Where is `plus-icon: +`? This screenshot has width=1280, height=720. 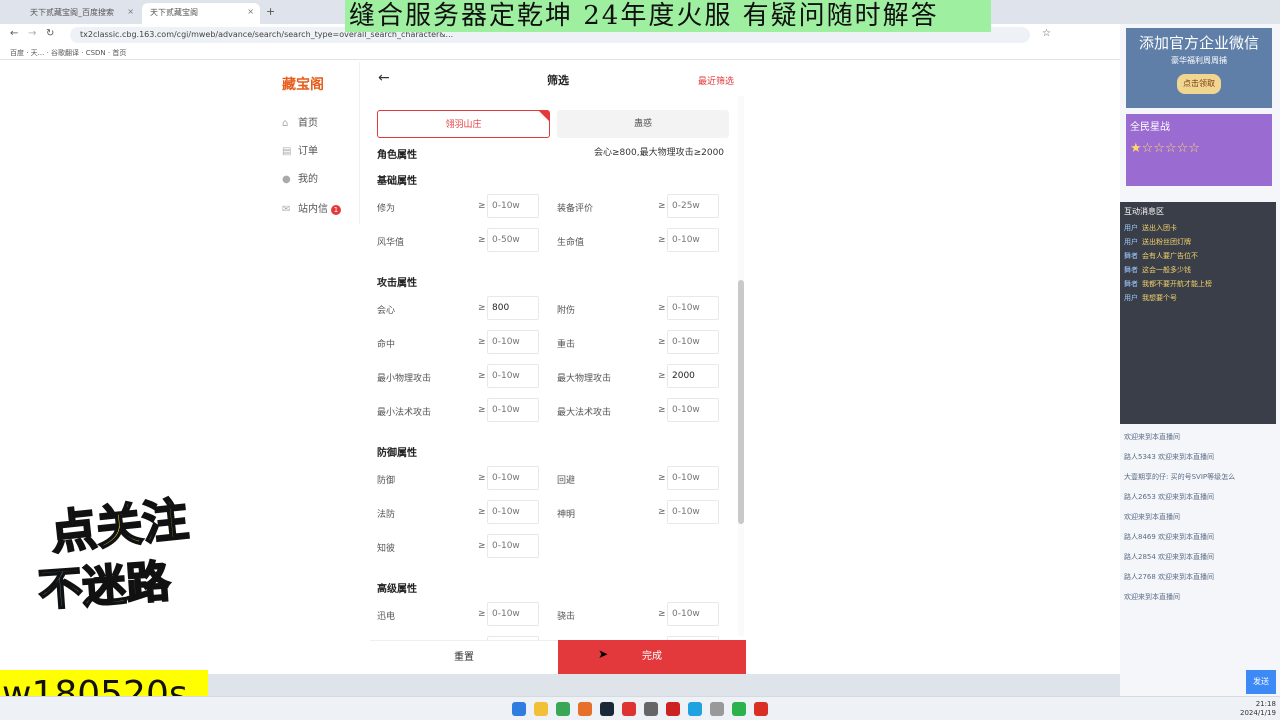
plus-icon: + is located at coordinates (270, 11).